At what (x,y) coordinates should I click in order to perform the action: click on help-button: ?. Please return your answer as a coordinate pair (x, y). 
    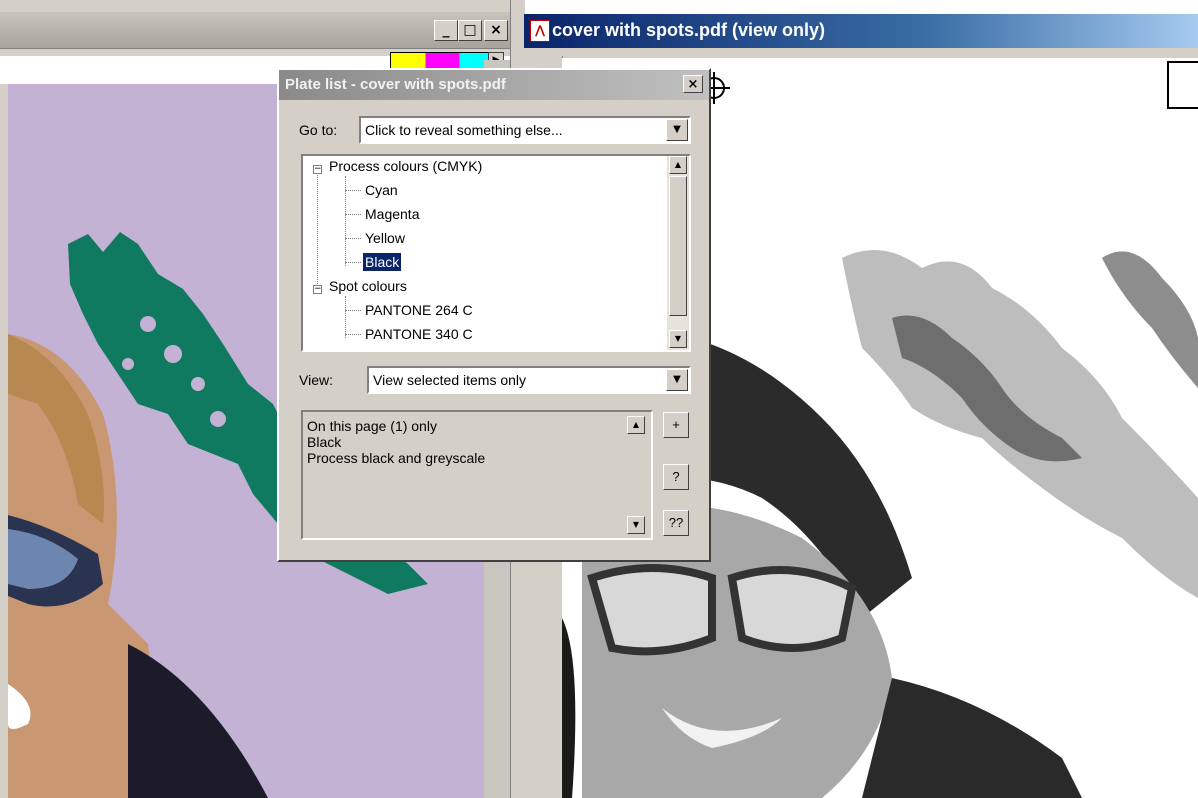
    Looking at the image, I should click on (676, 477).